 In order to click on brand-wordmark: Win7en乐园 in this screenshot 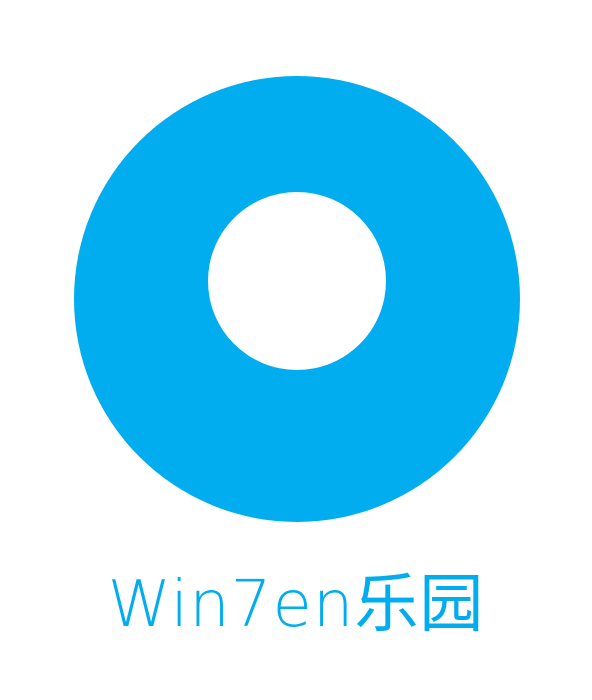, I will do `click(296, 605)`.